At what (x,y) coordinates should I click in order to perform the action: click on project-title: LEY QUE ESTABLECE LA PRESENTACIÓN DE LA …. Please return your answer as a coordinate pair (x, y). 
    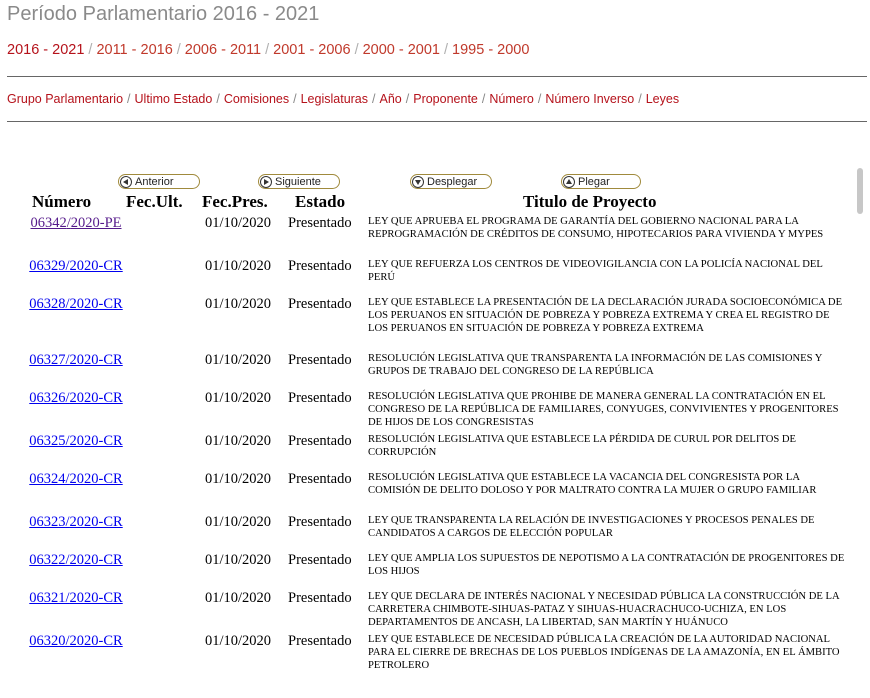
    Looking at the image, I should click on (605, 315).